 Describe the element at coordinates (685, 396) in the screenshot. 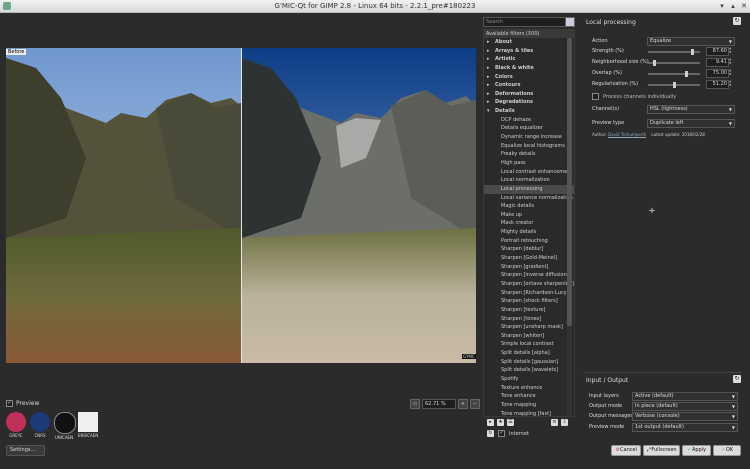

I see `input-layers-select: Active (default) ▼` at that location.